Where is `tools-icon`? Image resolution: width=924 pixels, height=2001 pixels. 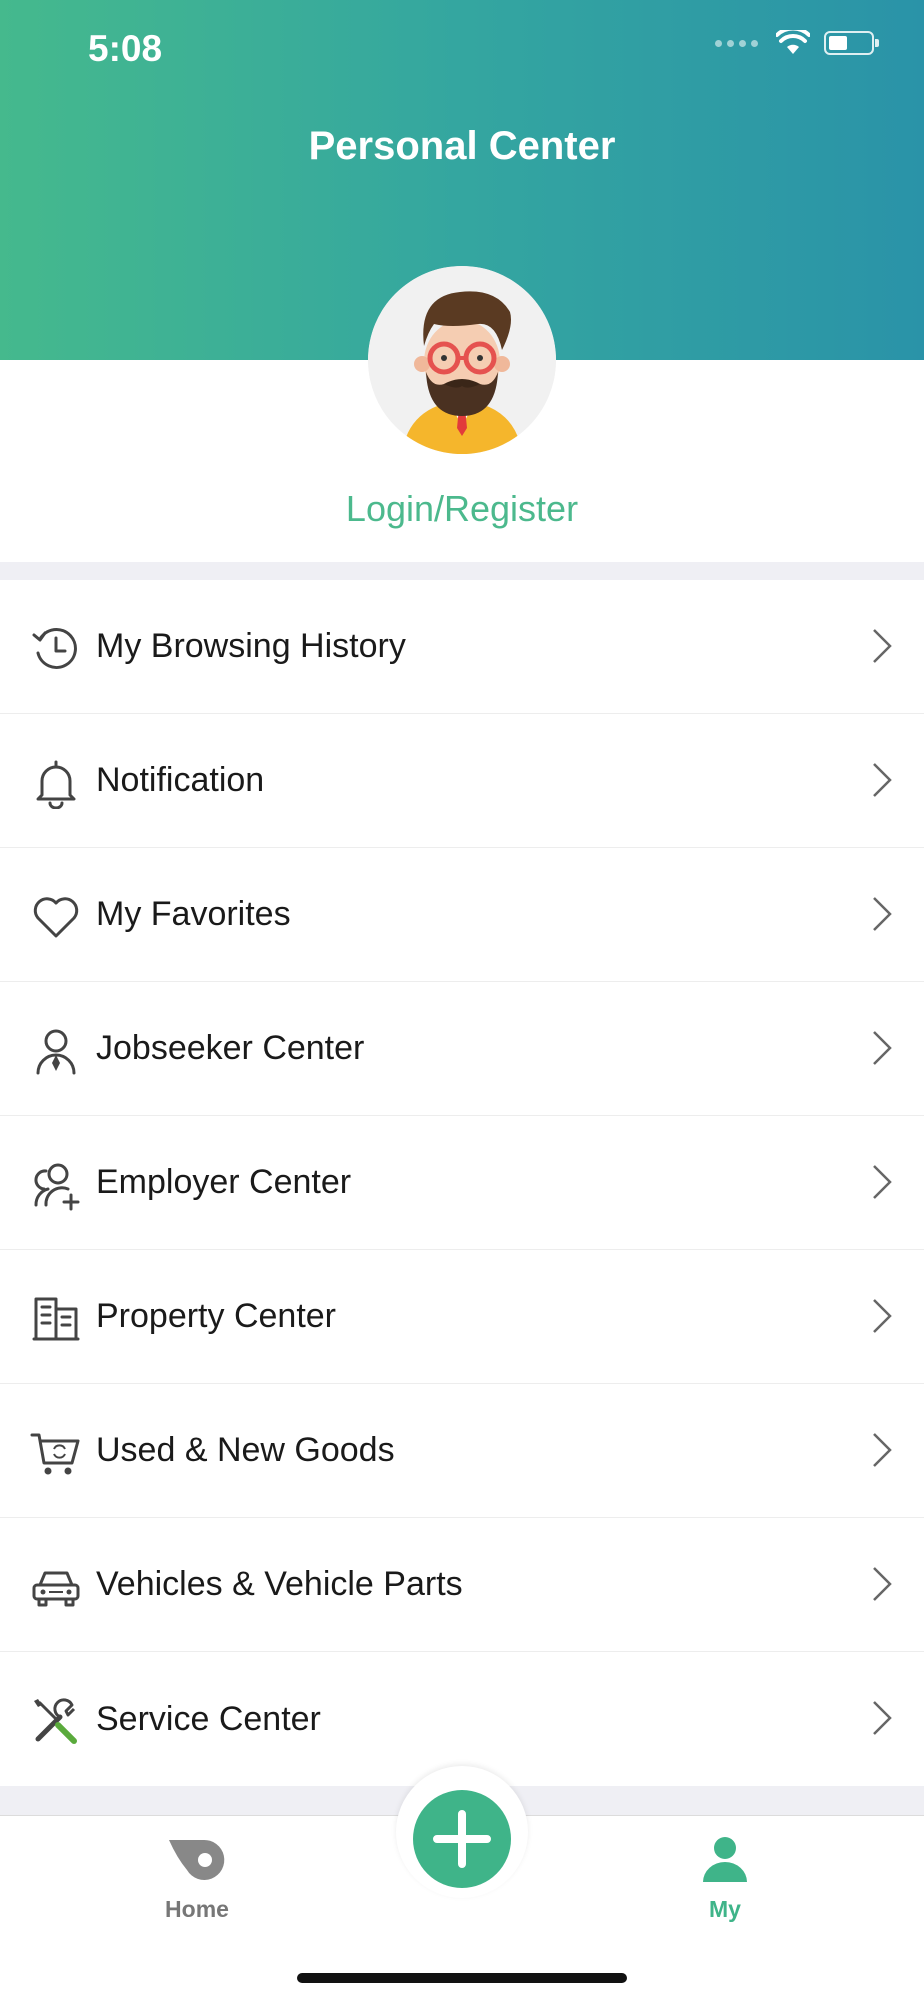
tools-icon is located at coordinates (55, 1721).